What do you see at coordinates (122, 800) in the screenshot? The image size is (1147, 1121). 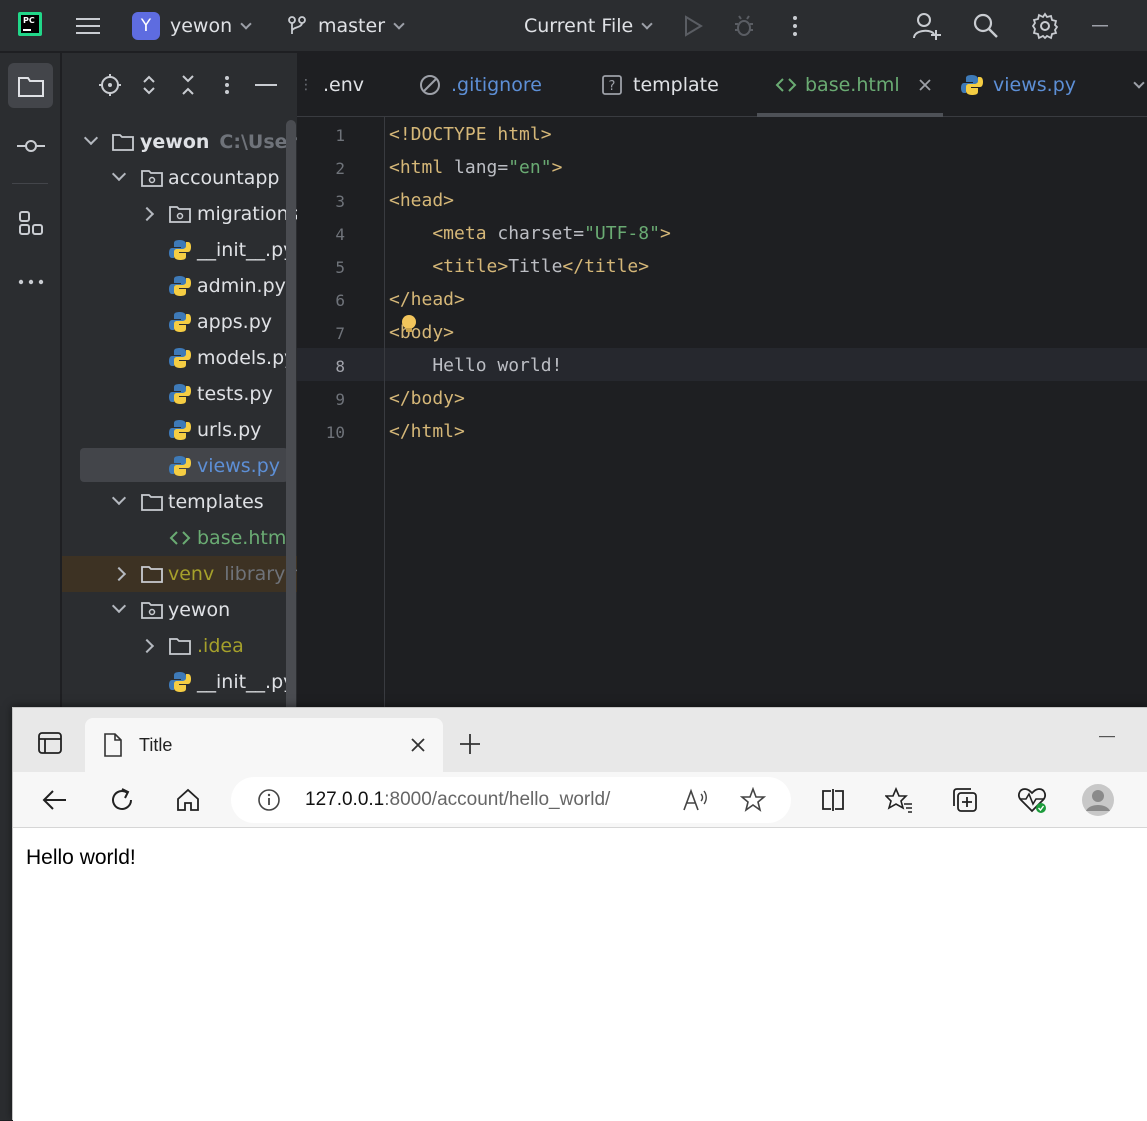 I see `refresh-button` at bounding box center [122, 800].